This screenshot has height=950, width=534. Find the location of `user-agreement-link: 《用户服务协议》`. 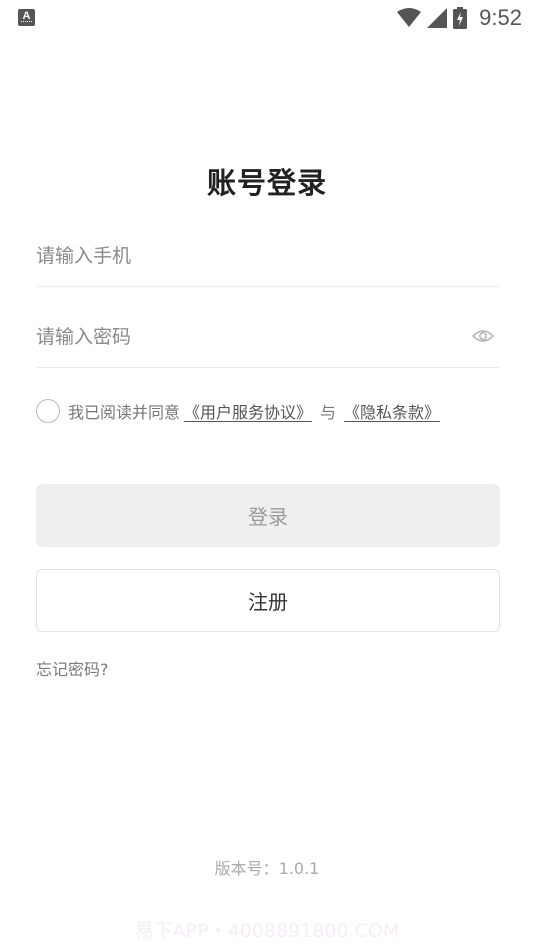

user-agreement-link: 《用户服务协议》 is located at coordinates (248, 411).